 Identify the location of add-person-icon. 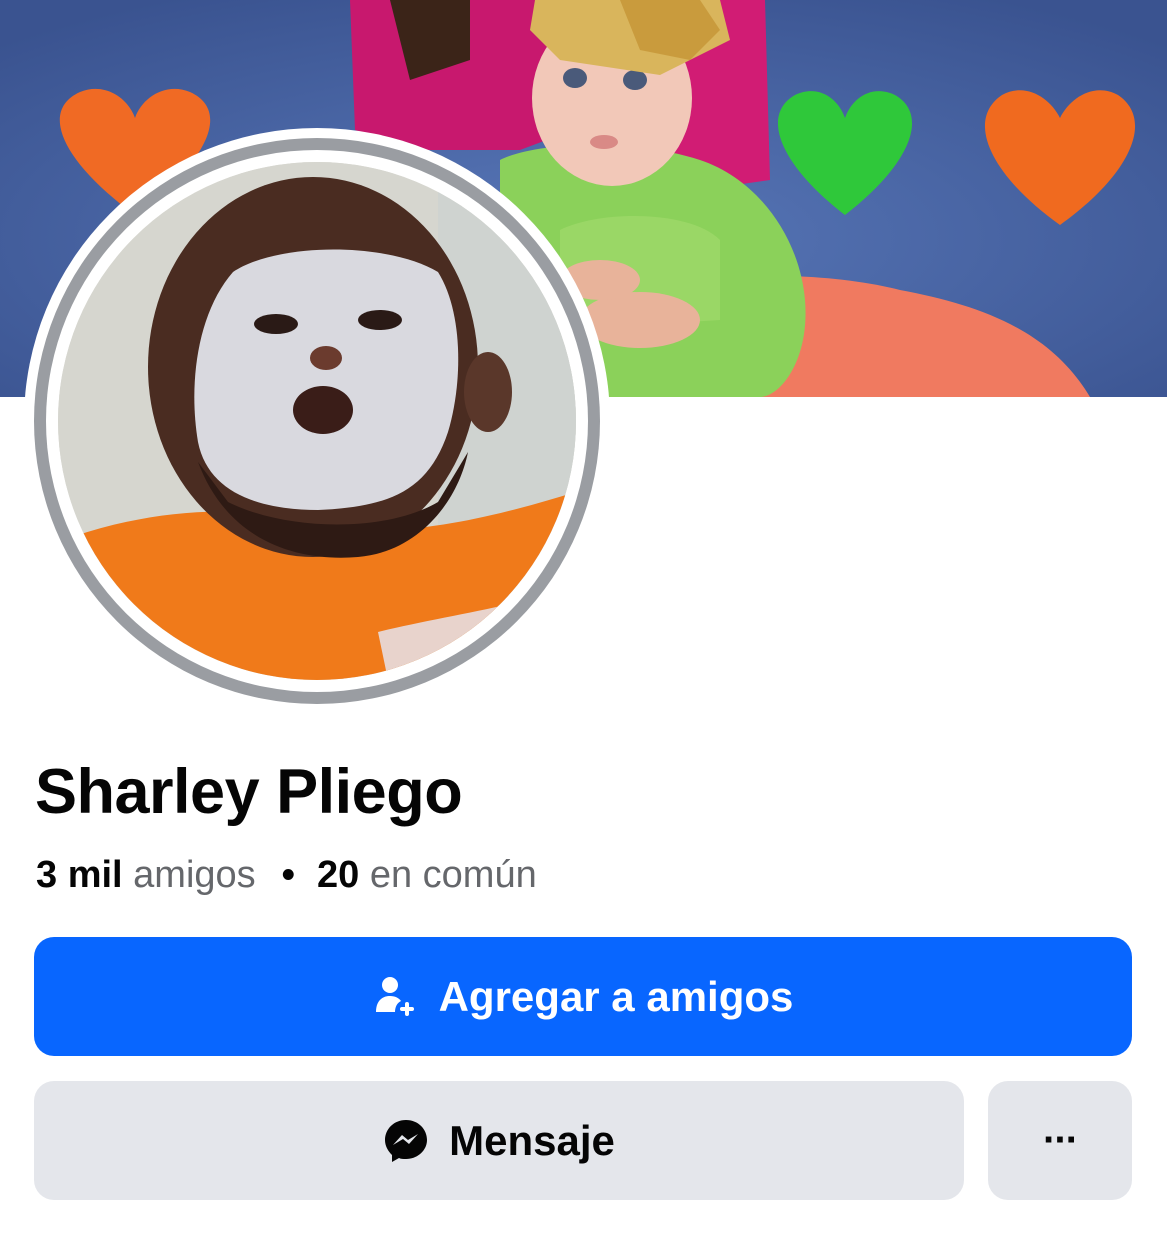
(396, 997).